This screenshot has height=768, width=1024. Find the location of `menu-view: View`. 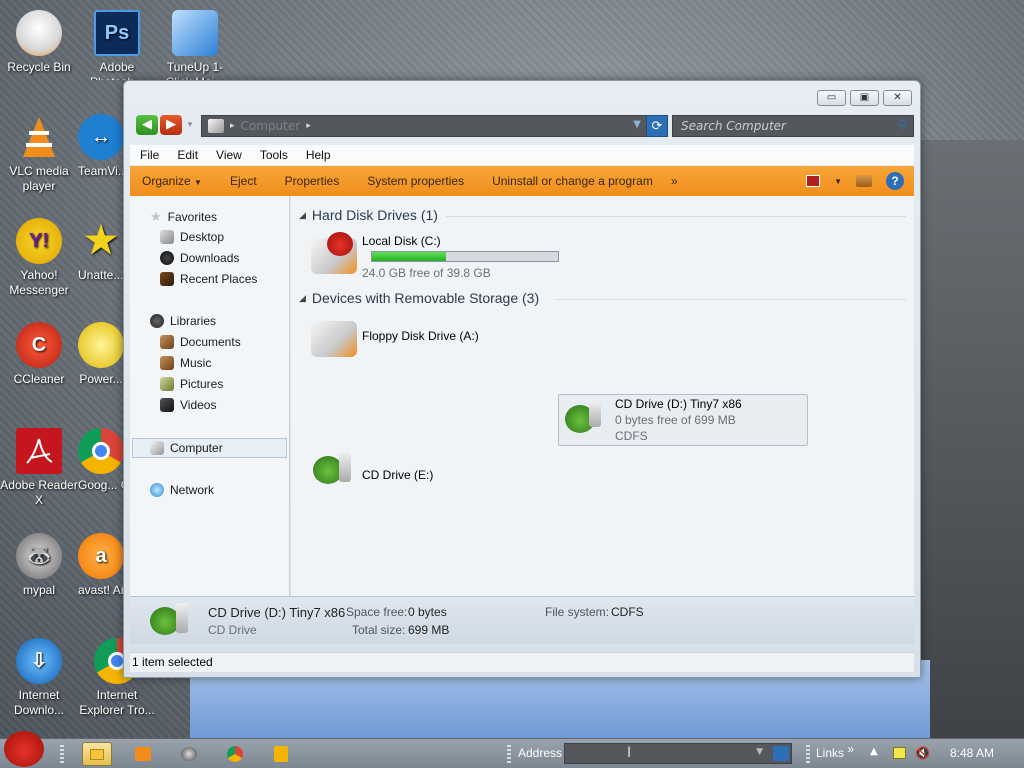

menu-view: View is located at coordinates (228, 155).